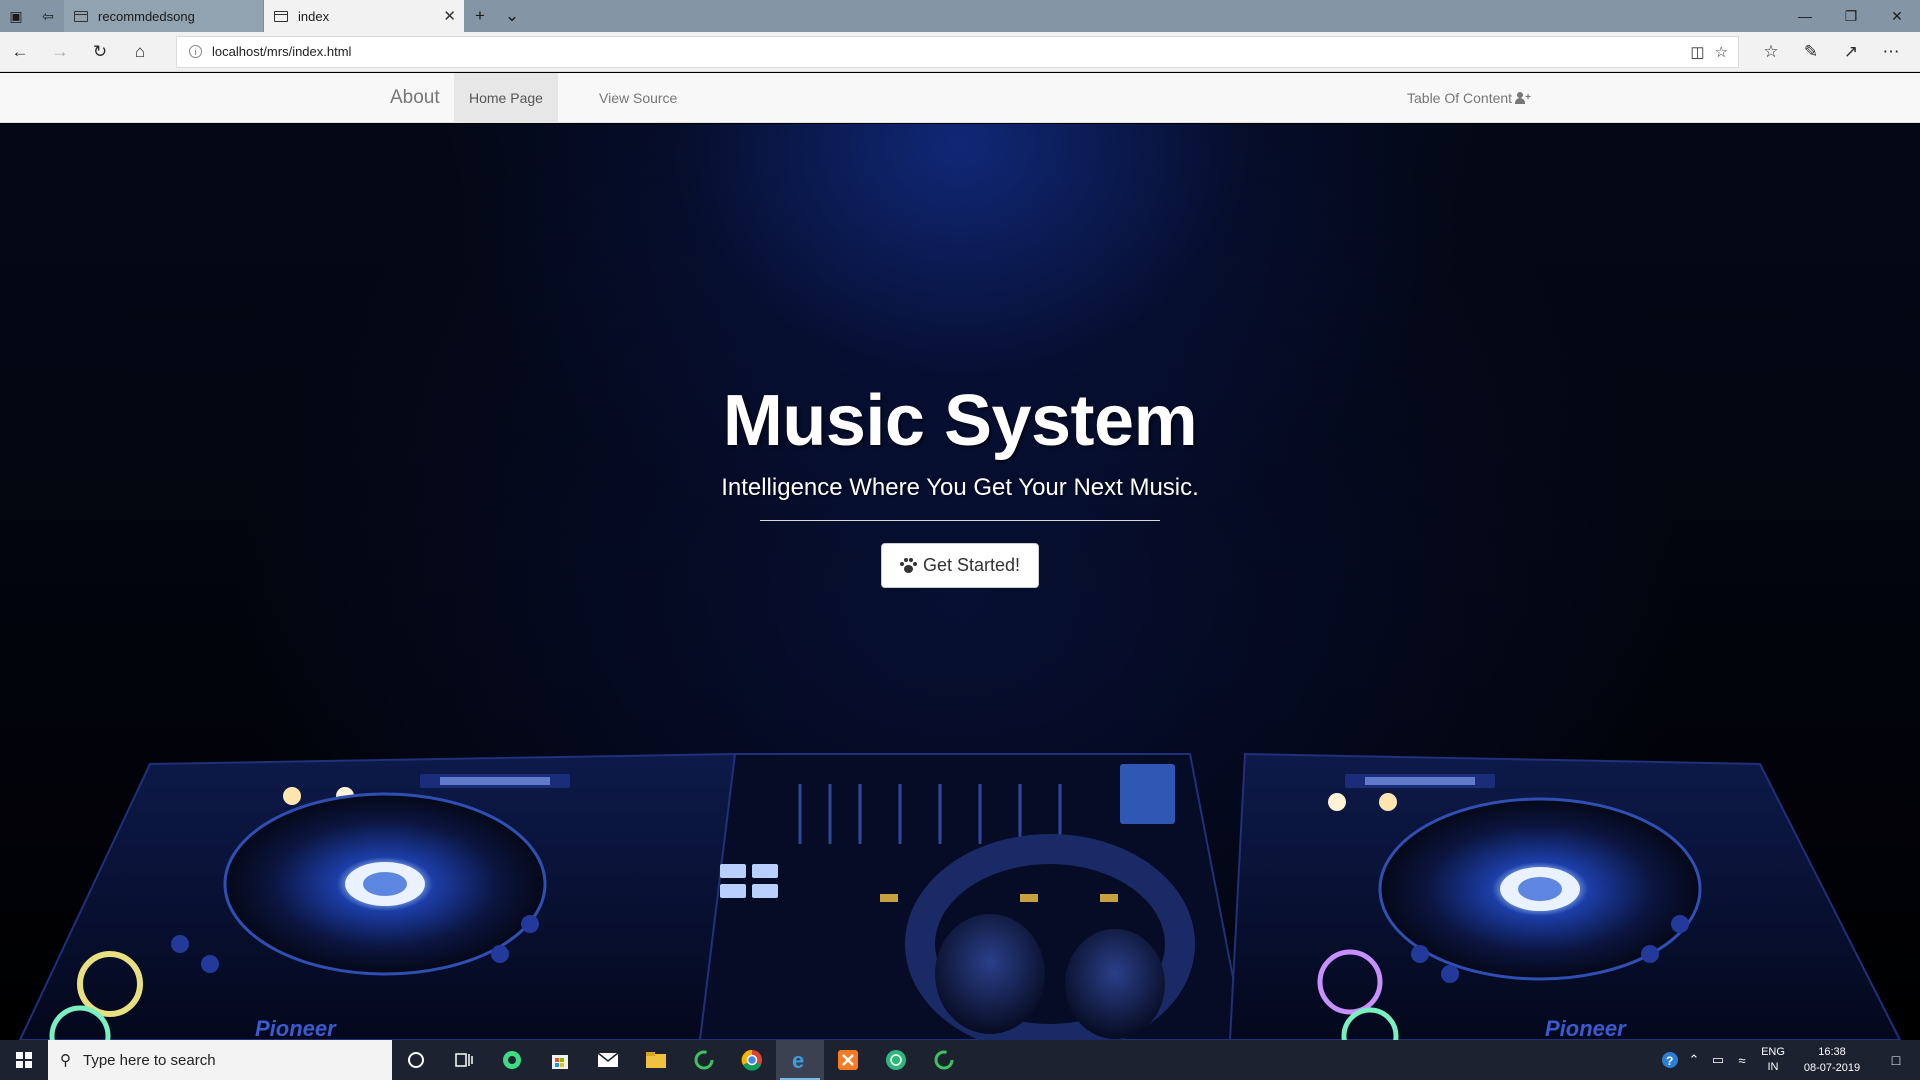 The height and width of the screenshot is (1080, 1920). What do you see at coordinates (960, 16) in the screenshot?
I see `browser-tab-strip: ▣ ⇦ recommdedsong index ✕ + ⌄ — ❐ ✕` at bounding box center [960, 16].